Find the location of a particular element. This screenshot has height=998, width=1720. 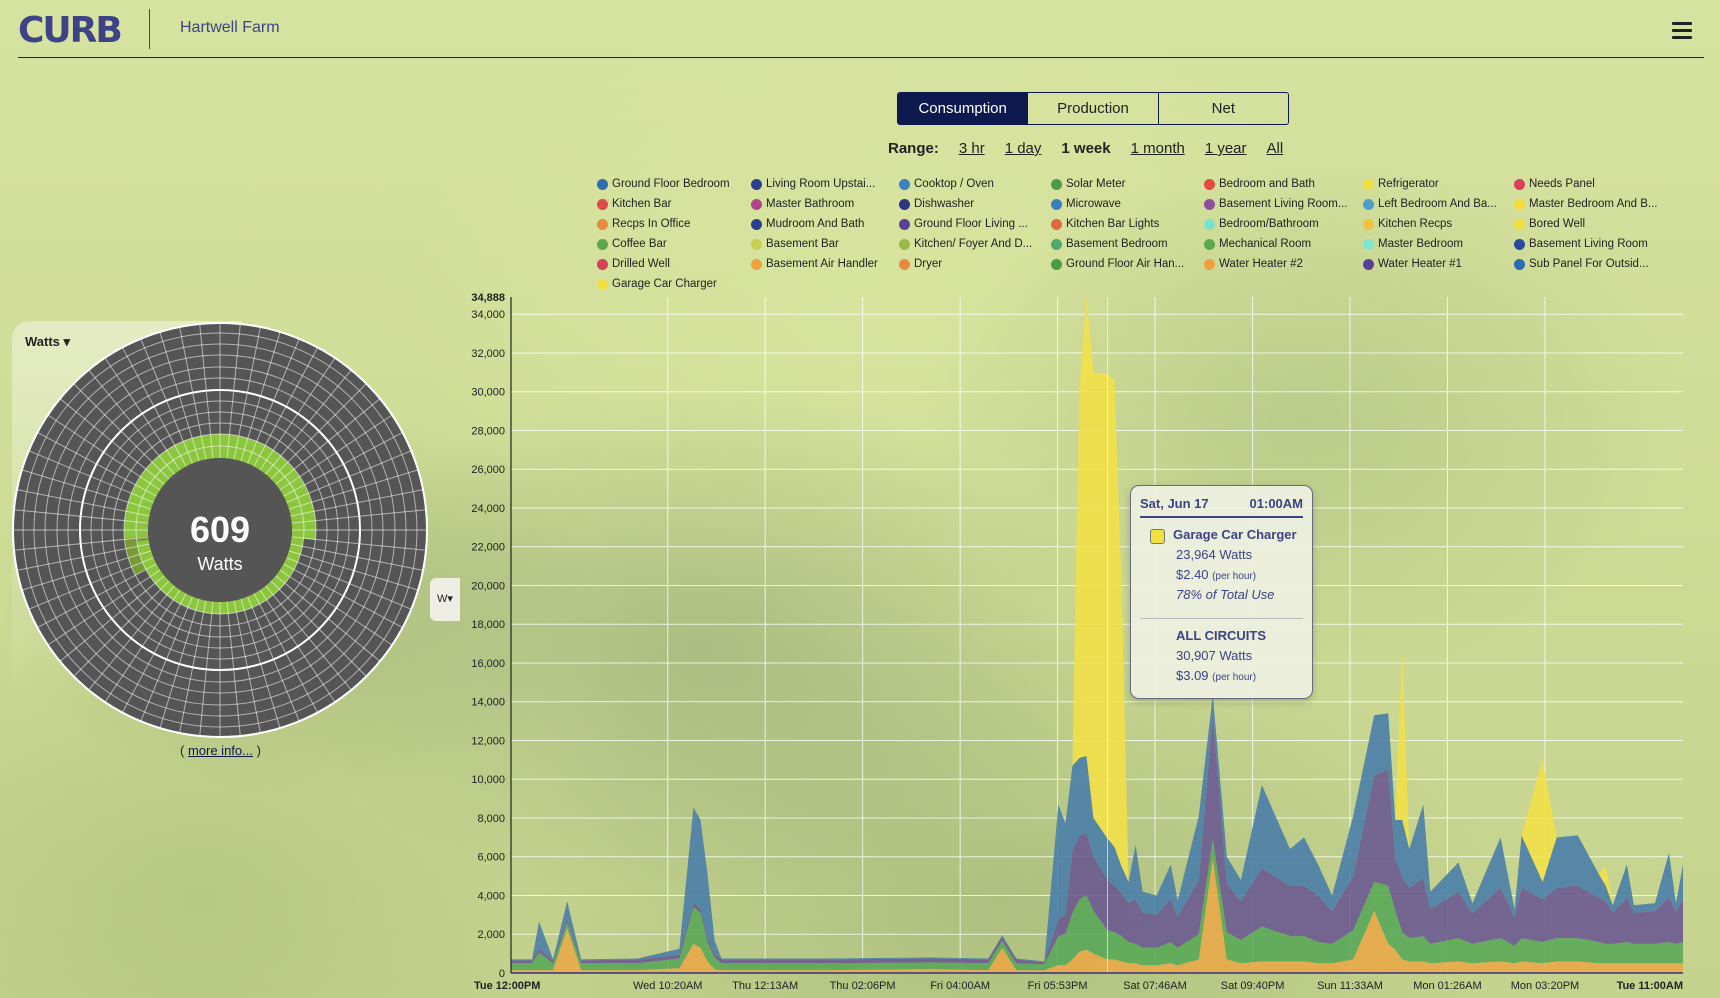

tooltip-circuit-cost: $2.40 (per hour) is located at coordinates (1216, 574).